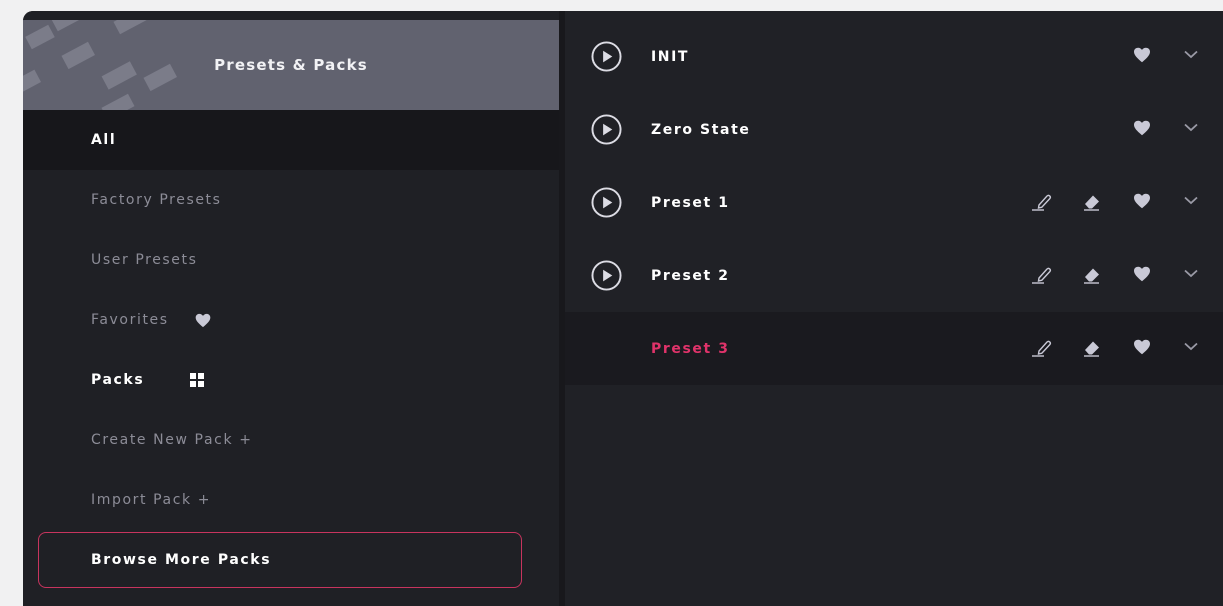 The height and width of the screenshot is (606, 1223). Describe the element at coordinates (291, 260) in the screenshot. I see `sidebar-item-user-presets: User Presets` at that location.